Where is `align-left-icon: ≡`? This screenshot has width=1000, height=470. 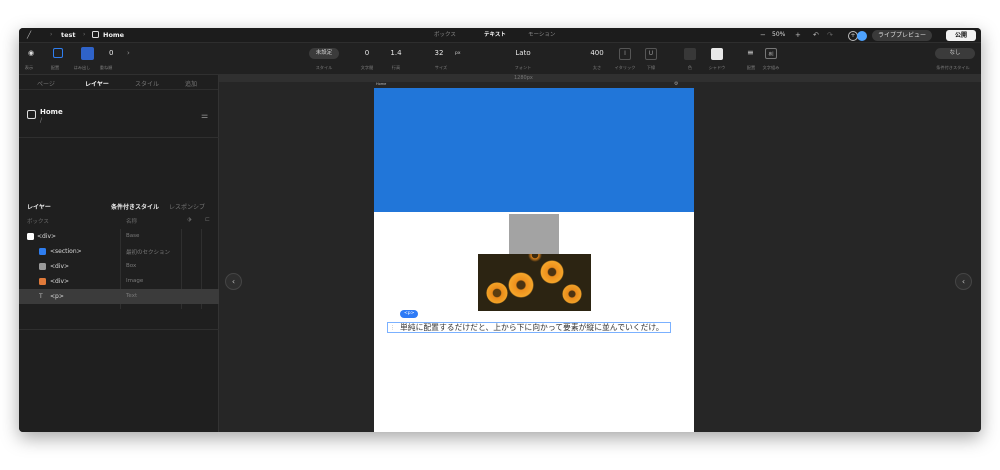
align-left-icon: ≡ is located at coordinates (750, 52).